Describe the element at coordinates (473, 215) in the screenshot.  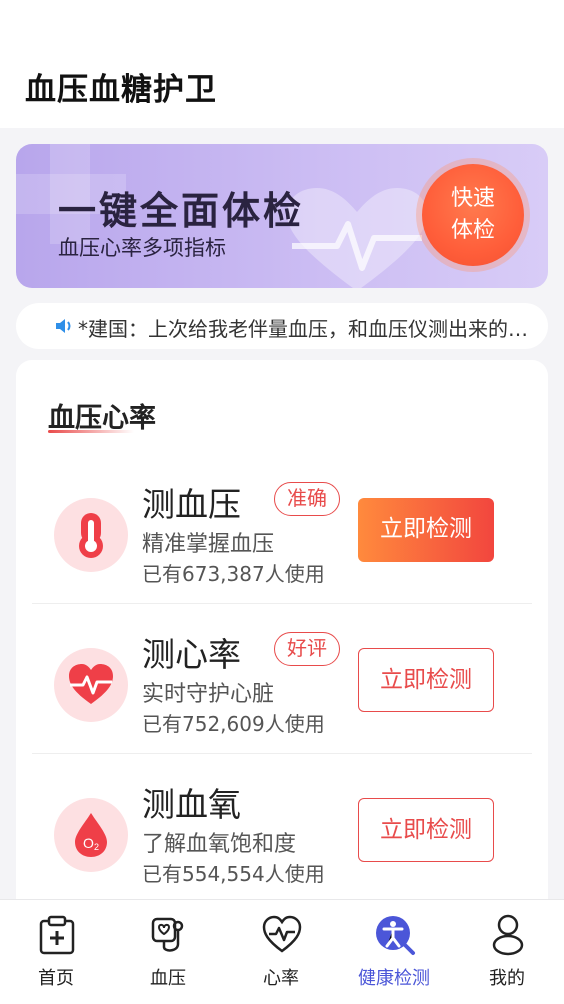
I see `quick-checkup-button: 快速 体检` at that location.